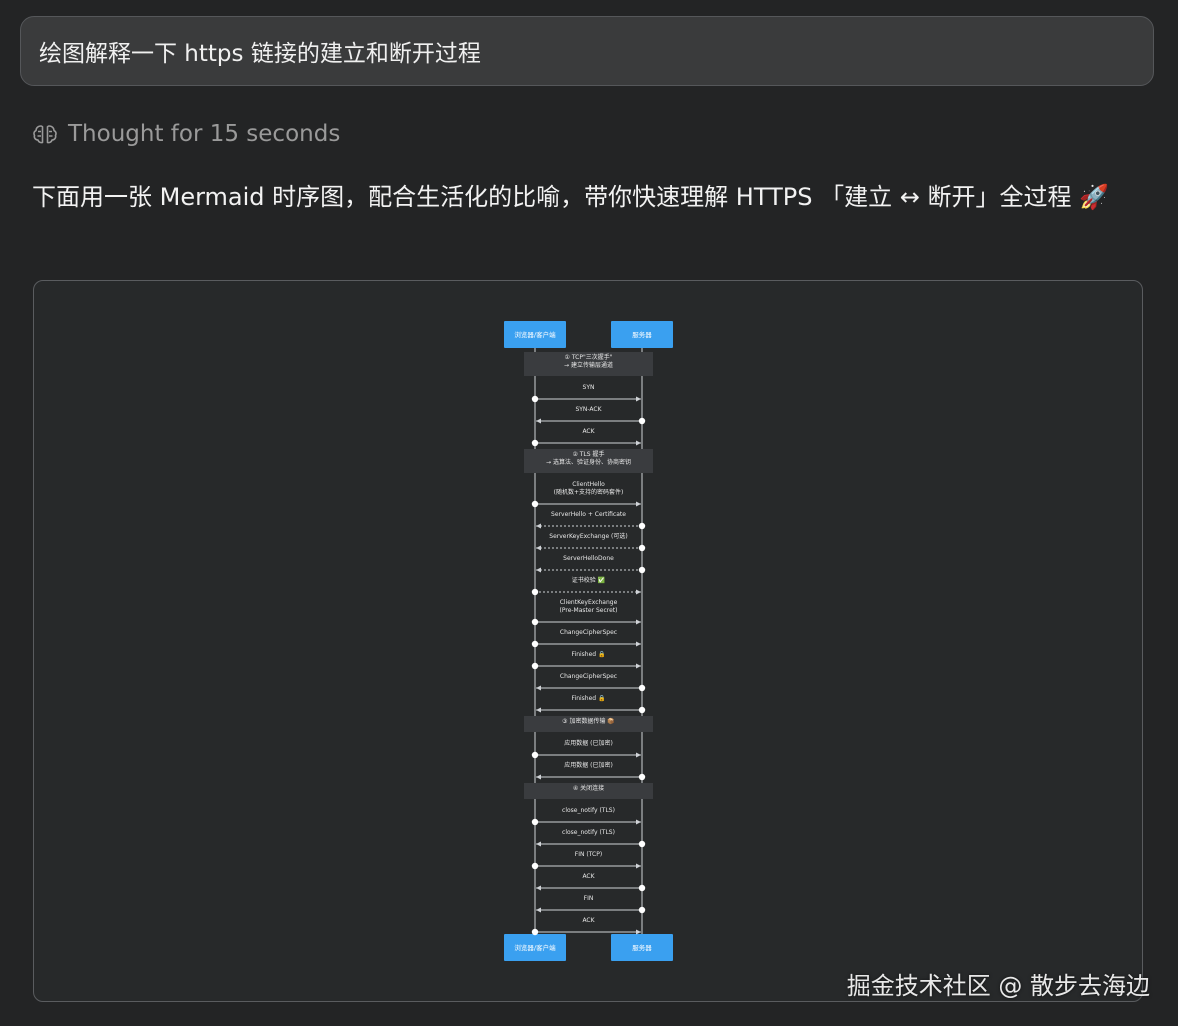 This screenshot has width=1178, height=1026. What do you see at coordinates (588, 536) in the screenshot?
I see `message-label: ServerKeyExchange (可选)` at bounding box center [588, 536].